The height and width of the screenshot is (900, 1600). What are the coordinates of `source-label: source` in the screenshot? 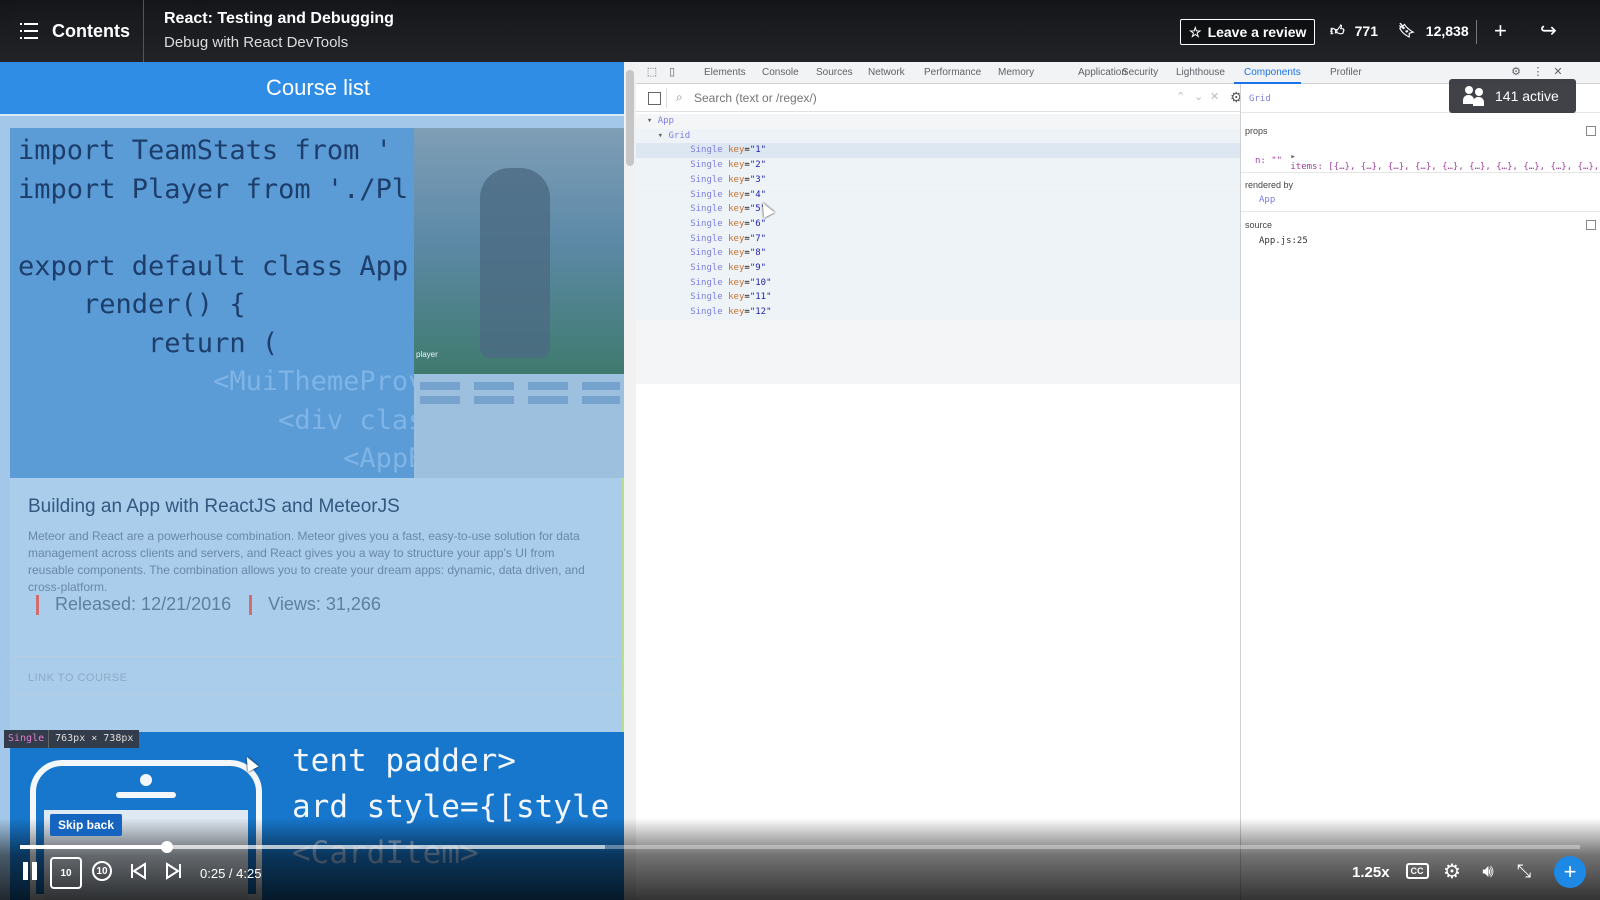 It's located at (1259, 225).